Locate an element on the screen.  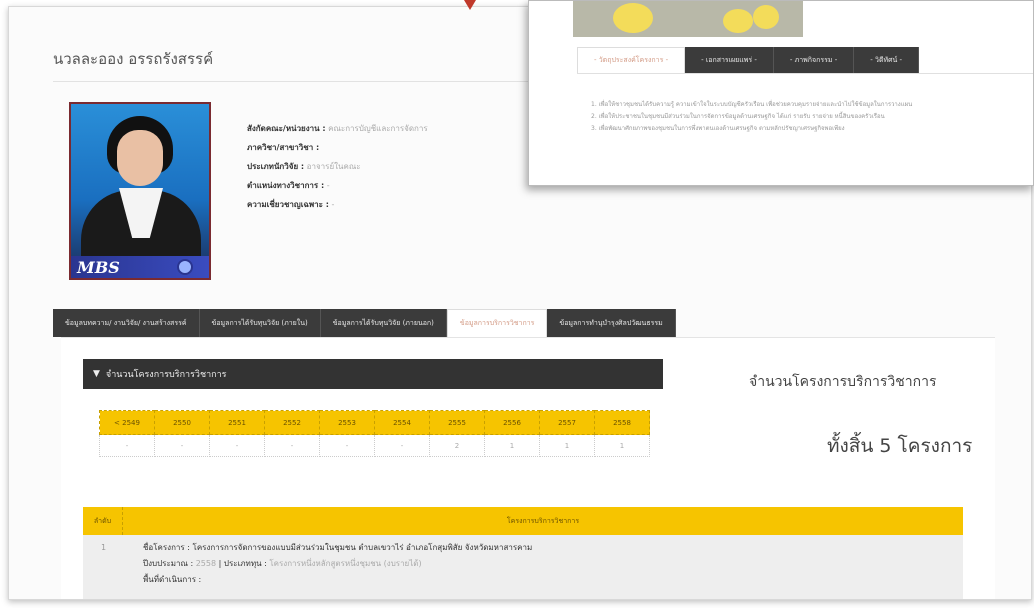
year-cell: 2558 is located at coordinates (622, 422).